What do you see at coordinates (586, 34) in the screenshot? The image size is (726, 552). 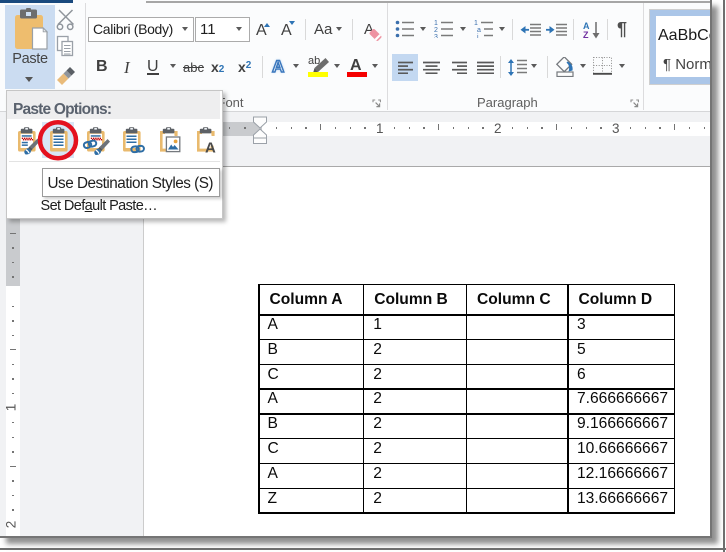 I see `svg-text: Z` at bounding box center [586, 34].